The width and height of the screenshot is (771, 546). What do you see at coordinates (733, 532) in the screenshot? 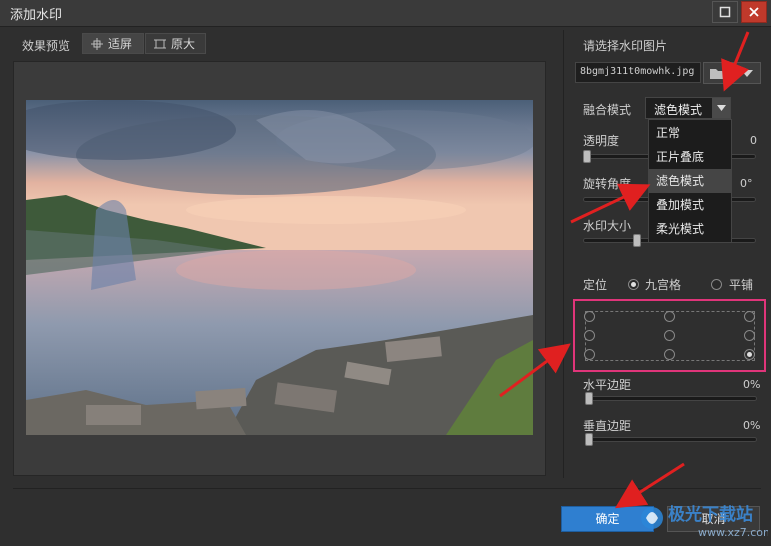
I see `svg-text: www.xz7.com` at bounding box center [733, 532].